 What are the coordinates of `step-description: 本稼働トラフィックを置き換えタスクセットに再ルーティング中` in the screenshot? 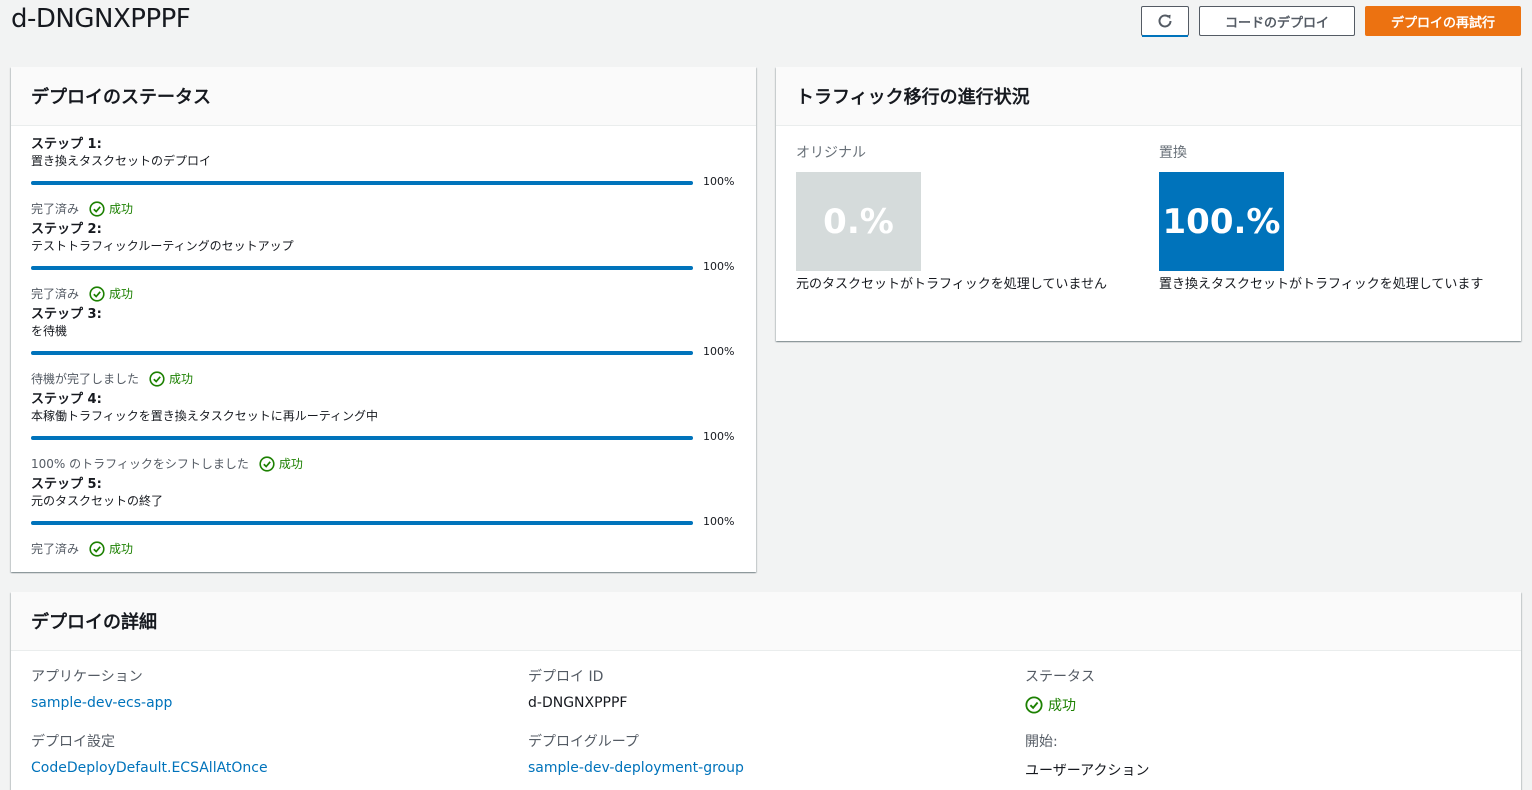 It's located at (205, 416).